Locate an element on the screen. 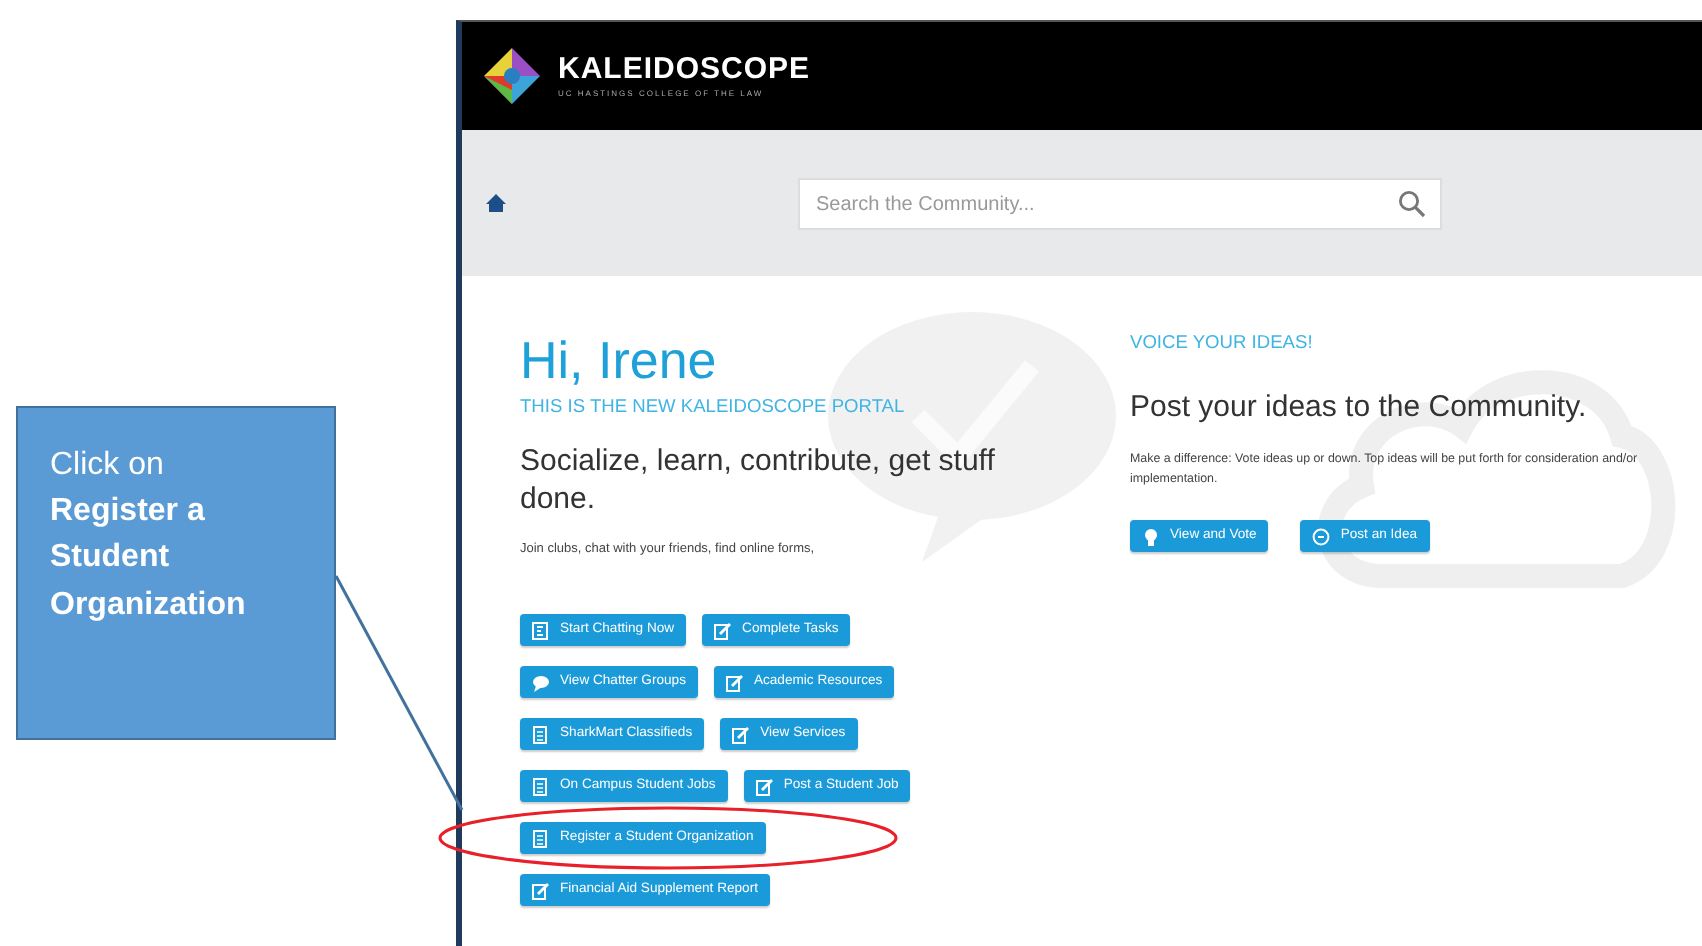 Image resolution: width=1702 pixels, height=946 pixels. headline: Socialize, learn, contribute, get stuff done. is located at coordinates (758, 480).